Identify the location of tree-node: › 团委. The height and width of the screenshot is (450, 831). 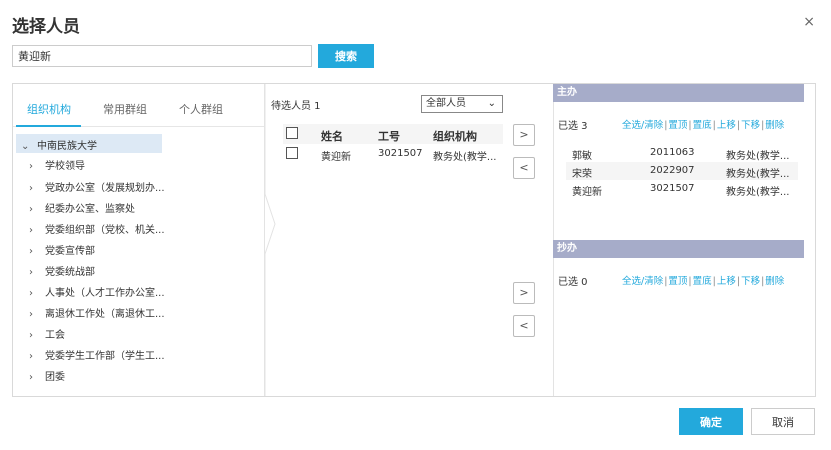
(47, 375).